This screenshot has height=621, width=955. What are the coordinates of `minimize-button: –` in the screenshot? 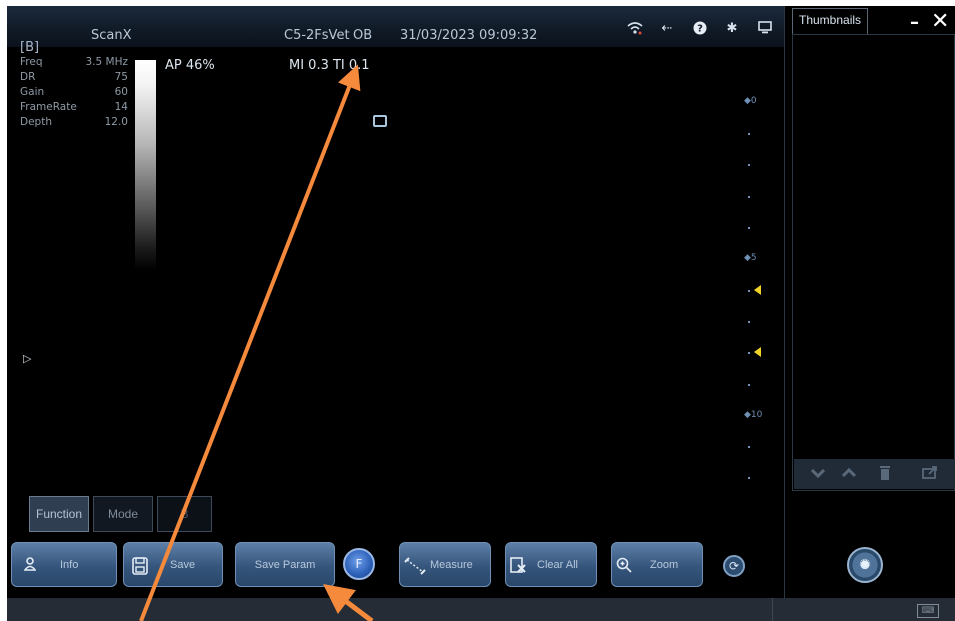 It's located at (914, 22).